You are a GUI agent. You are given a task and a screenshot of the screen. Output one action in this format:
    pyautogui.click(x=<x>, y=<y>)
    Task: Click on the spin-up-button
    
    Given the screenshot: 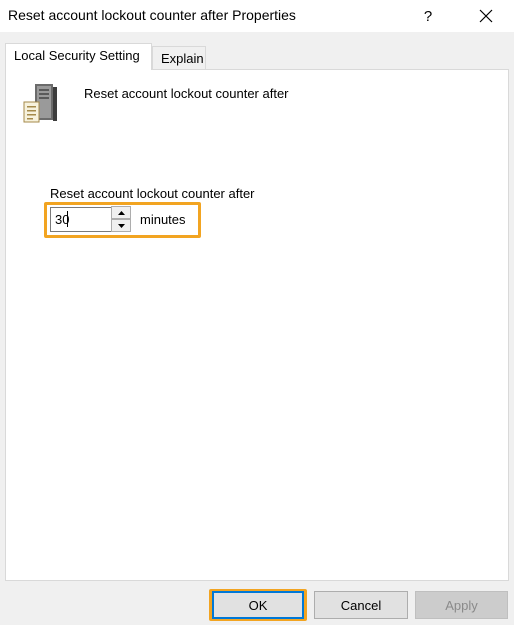 What is the action you would take?
    pyautogui.click(x=121, y=212)
    